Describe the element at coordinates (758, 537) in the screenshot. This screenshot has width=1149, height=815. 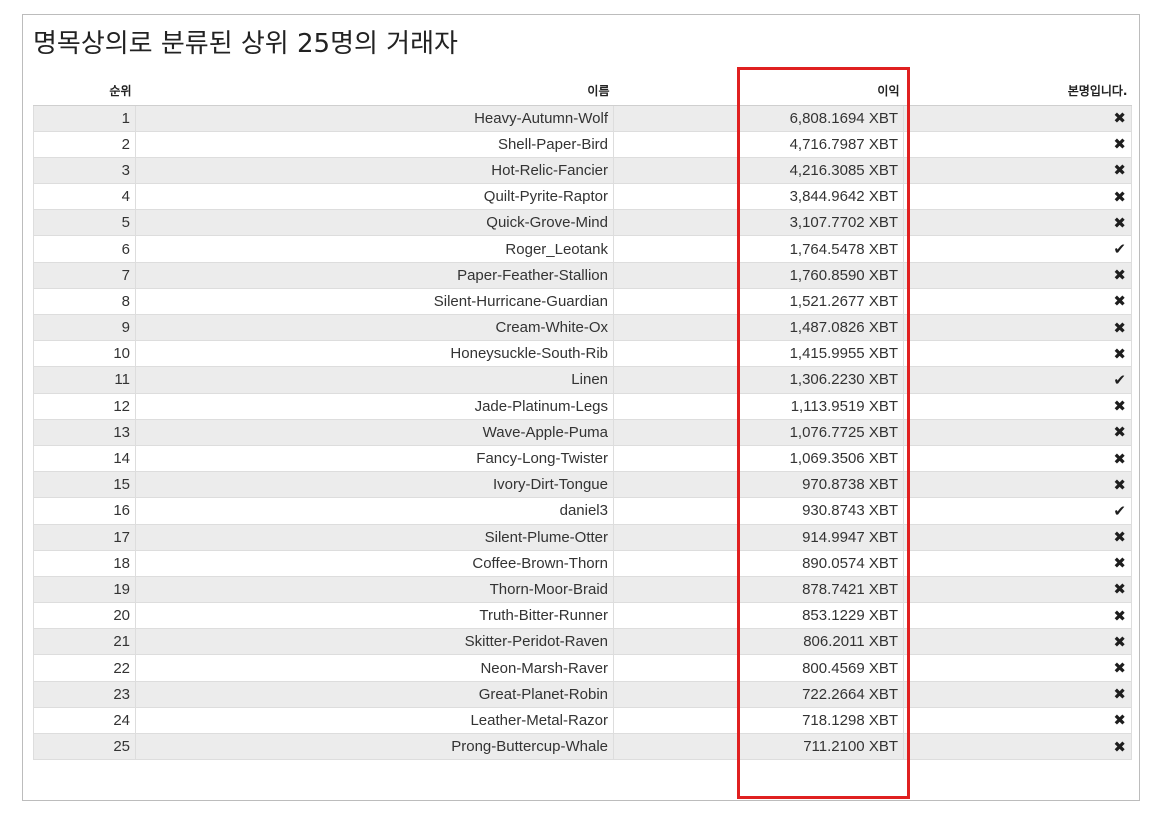
I see `profit-cell: 914.9947 XBT` at that location.